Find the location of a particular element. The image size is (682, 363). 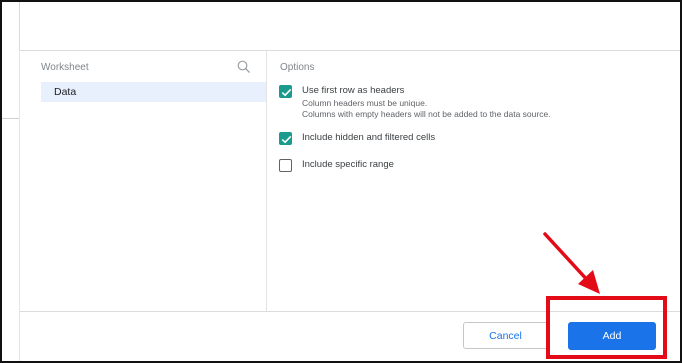

dialog-top-area is located at coordinates (350, 26).